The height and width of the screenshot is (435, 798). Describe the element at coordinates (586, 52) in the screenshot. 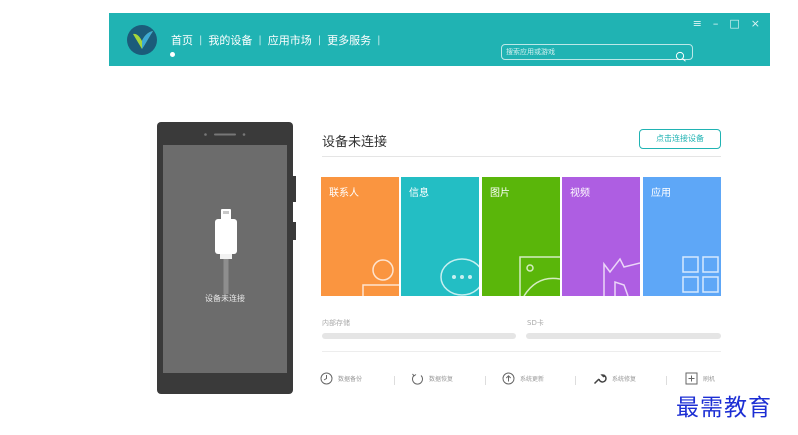

I see `search-input` at that location.